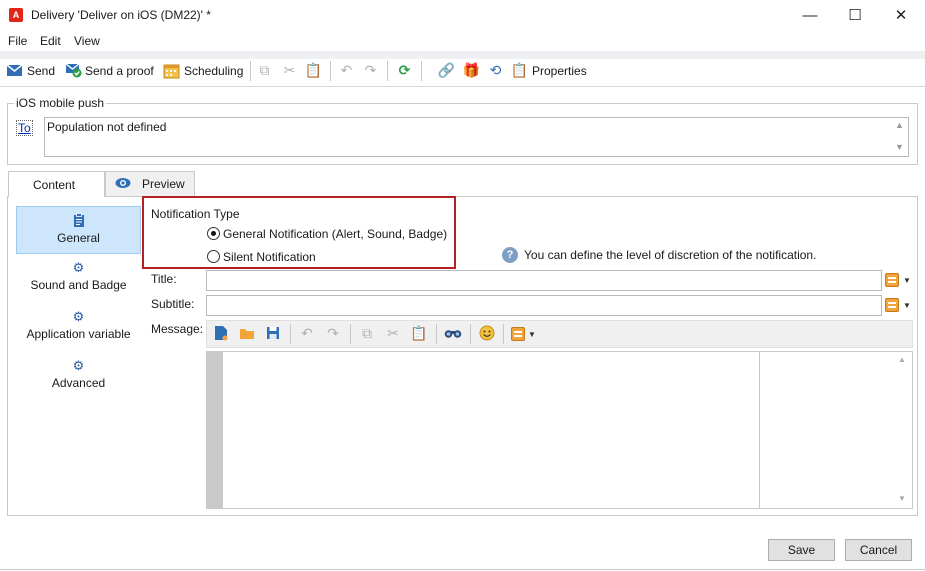  I want to click on subtitle-input, so click(544, 305).